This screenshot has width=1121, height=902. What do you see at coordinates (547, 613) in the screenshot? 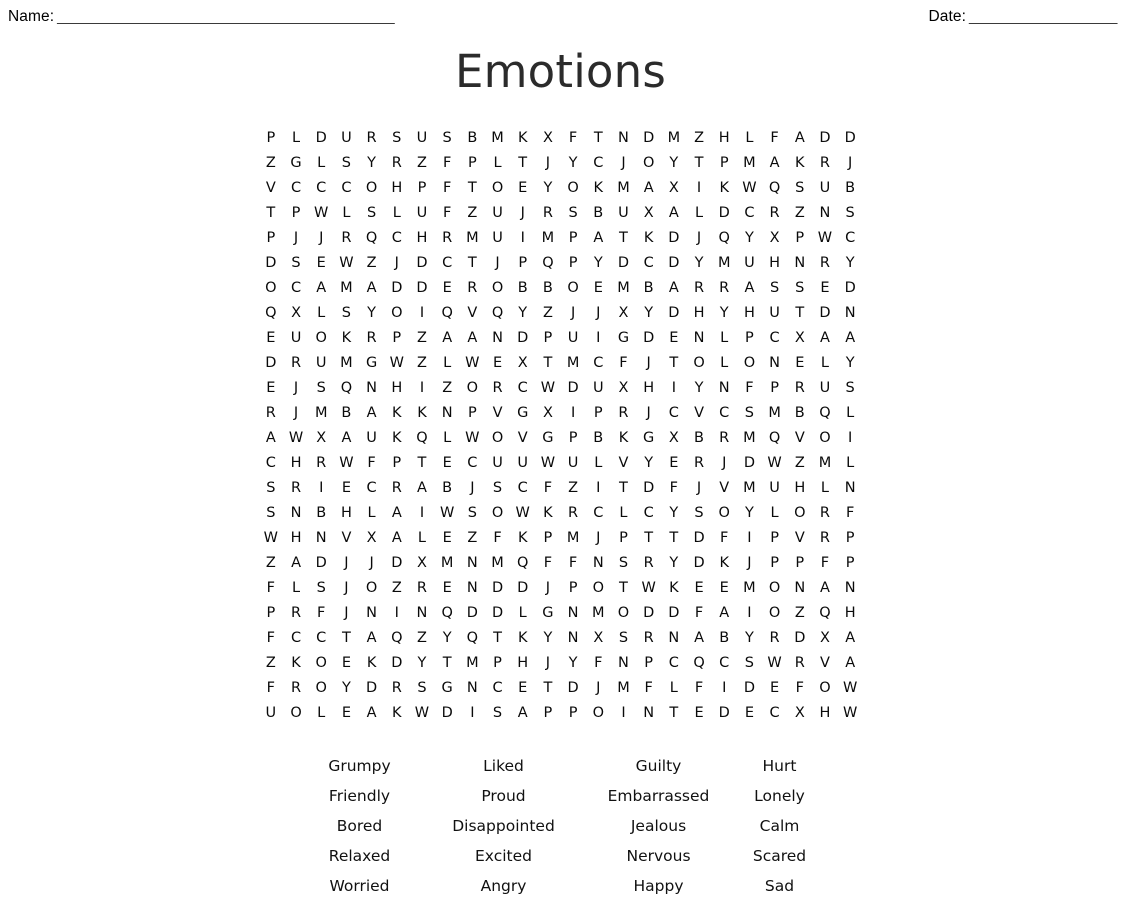
I see `grid-letter: G` at bounding box center [547, 613].